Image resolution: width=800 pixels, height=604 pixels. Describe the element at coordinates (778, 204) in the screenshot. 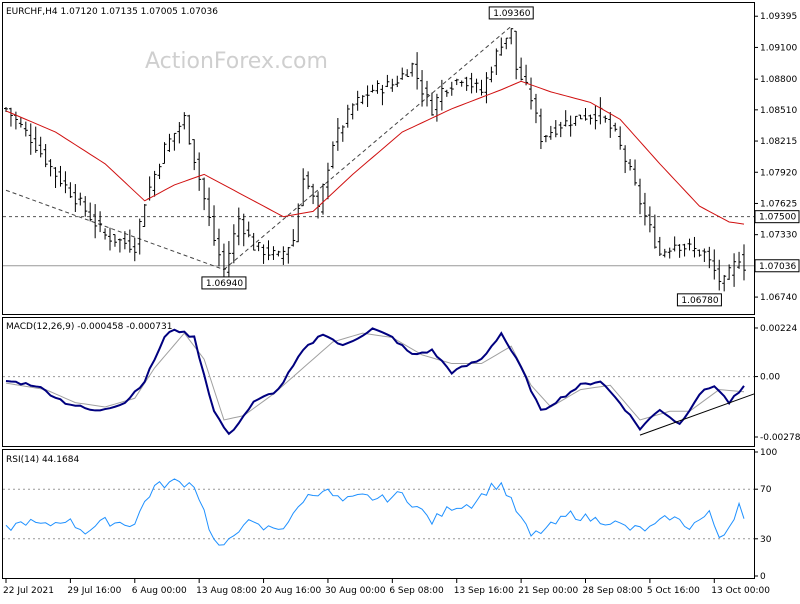

I see `price-axis-label: 1.07625` at that location.